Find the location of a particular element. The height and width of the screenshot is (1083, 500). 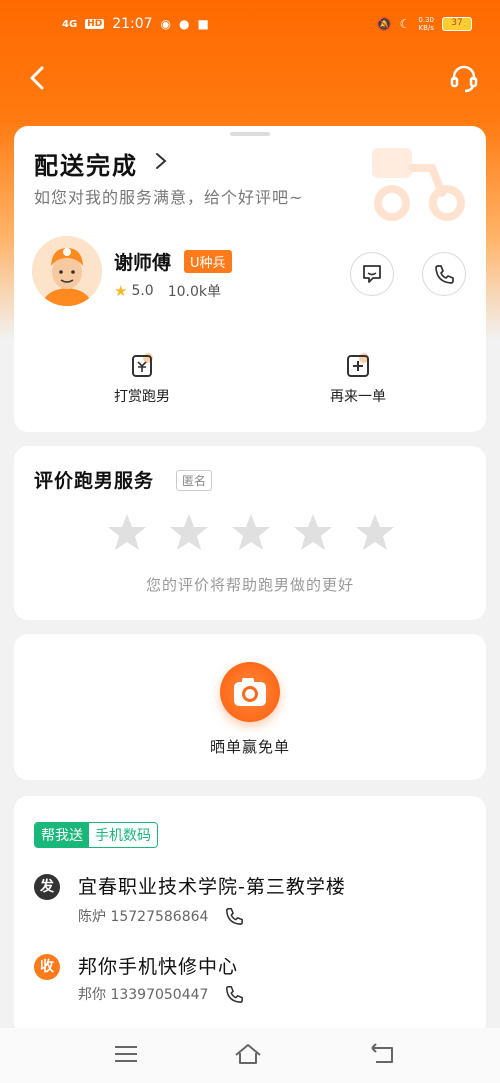

plus-square-icon is located at coordinates (358, 365).